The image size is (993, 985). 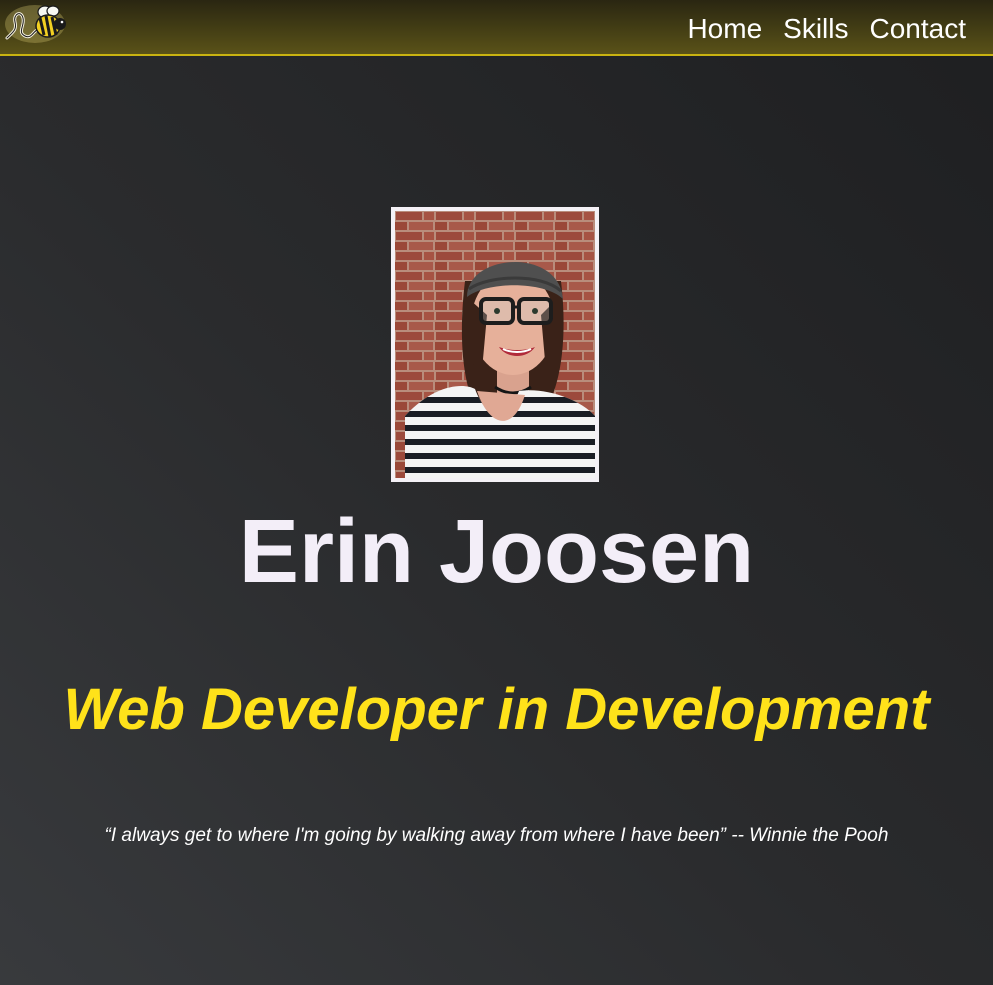 I want to click on nav-skills-link: Skills, so click(x=815, y=29).